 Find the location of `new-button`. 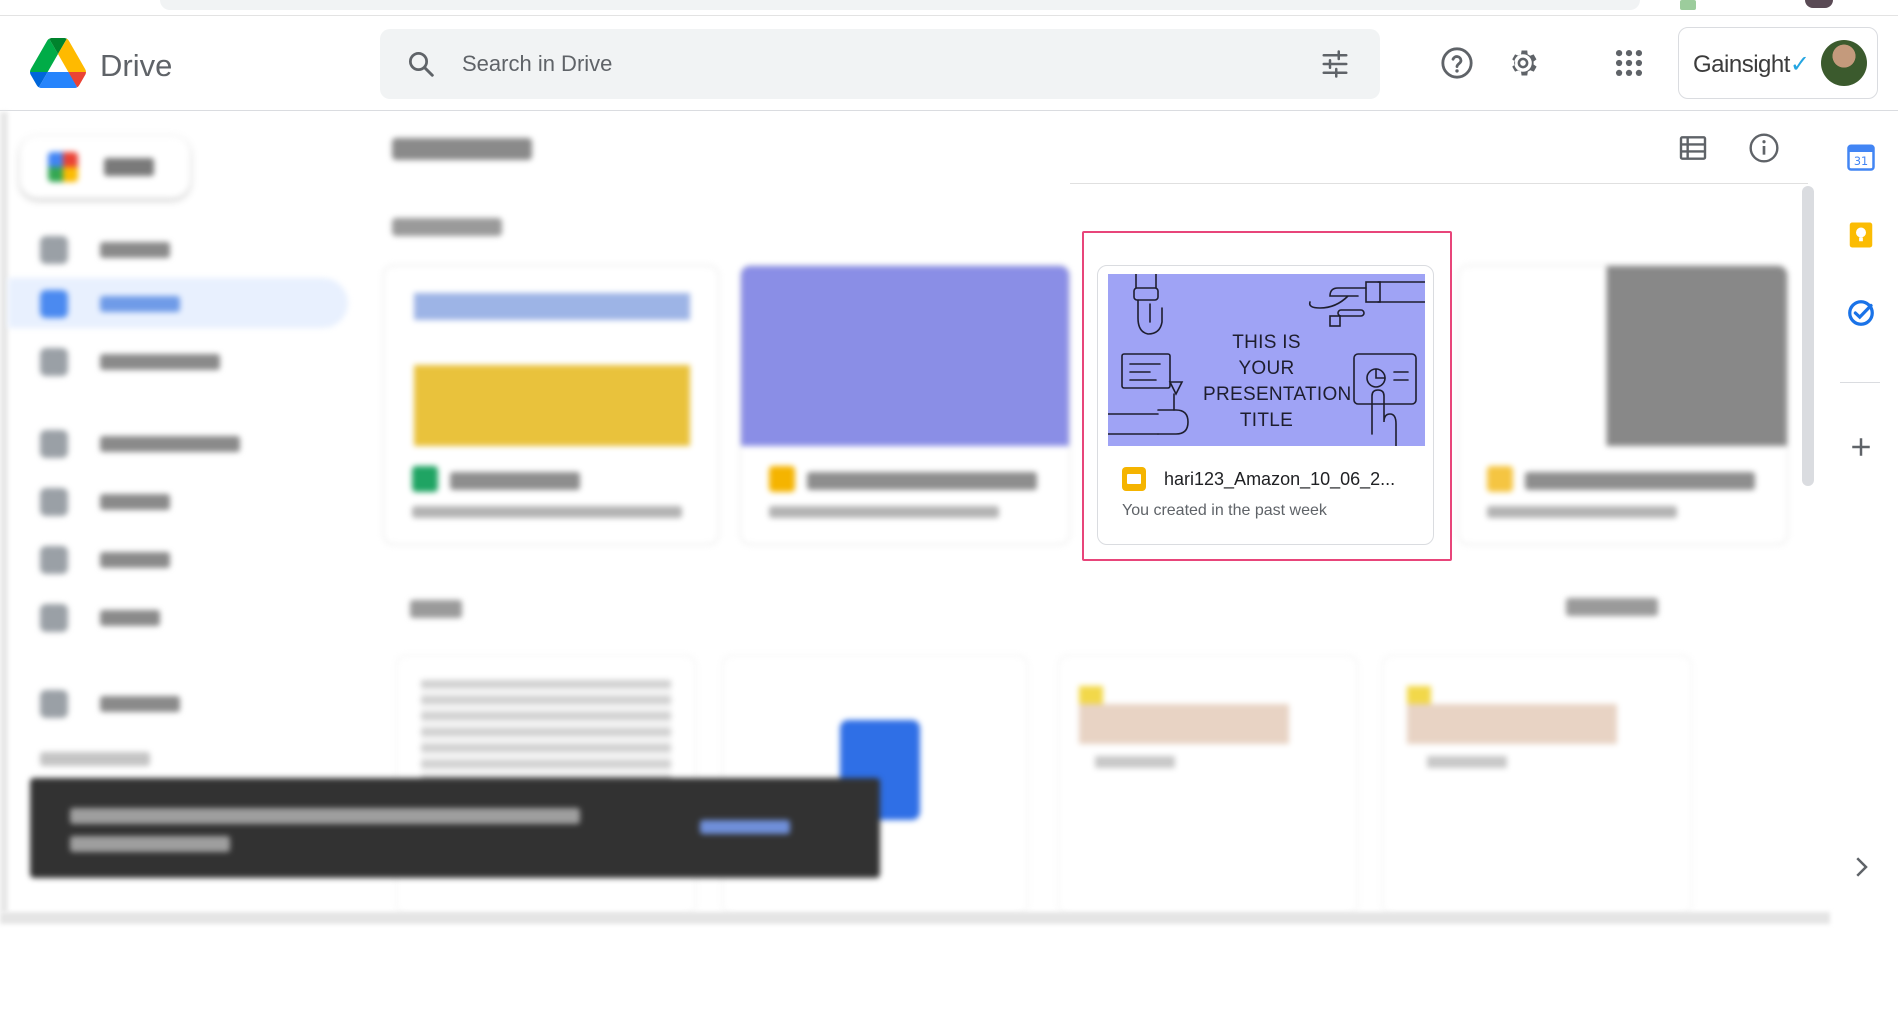

new-button is located at coordinates (105, 167).